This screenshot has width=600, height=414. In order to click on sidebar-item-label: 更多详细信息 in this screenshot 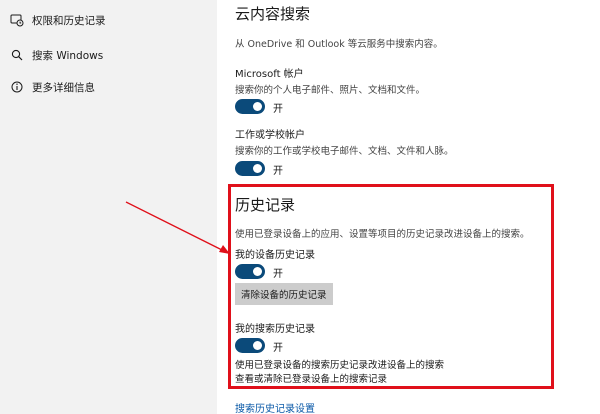, I will do `click(63, 87)`.